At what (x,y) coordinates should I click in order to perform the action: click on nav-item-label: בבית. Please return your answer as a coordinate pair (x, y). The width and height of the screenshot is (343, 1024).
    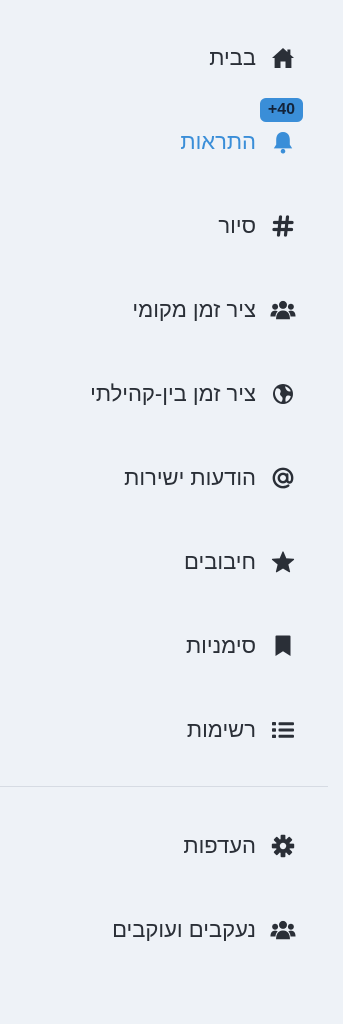
    Looking at the image, I should click on (232, 57).